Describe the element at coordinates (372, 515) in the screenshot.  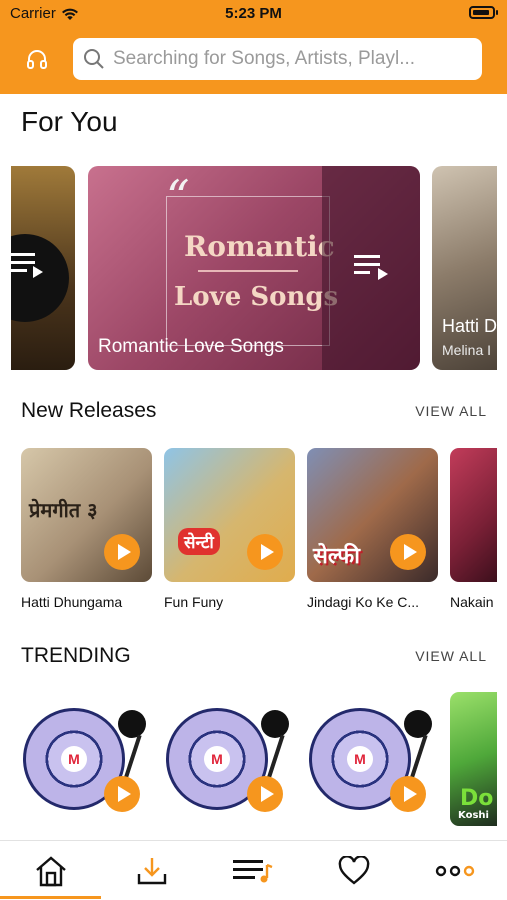
I see `release-tile: सेल्फी` at that location.